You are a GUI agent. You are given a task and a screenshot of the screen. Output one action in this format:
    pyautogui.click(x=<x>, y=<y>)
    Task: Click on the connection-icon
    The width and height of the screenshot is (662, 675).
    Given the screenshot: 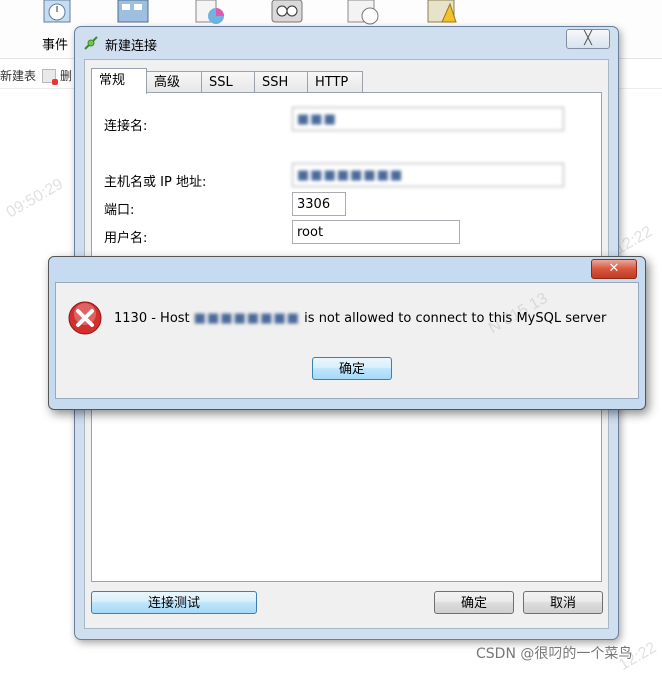 What is the action you would take?
    pyautogui.click(x=91, y=43)
    